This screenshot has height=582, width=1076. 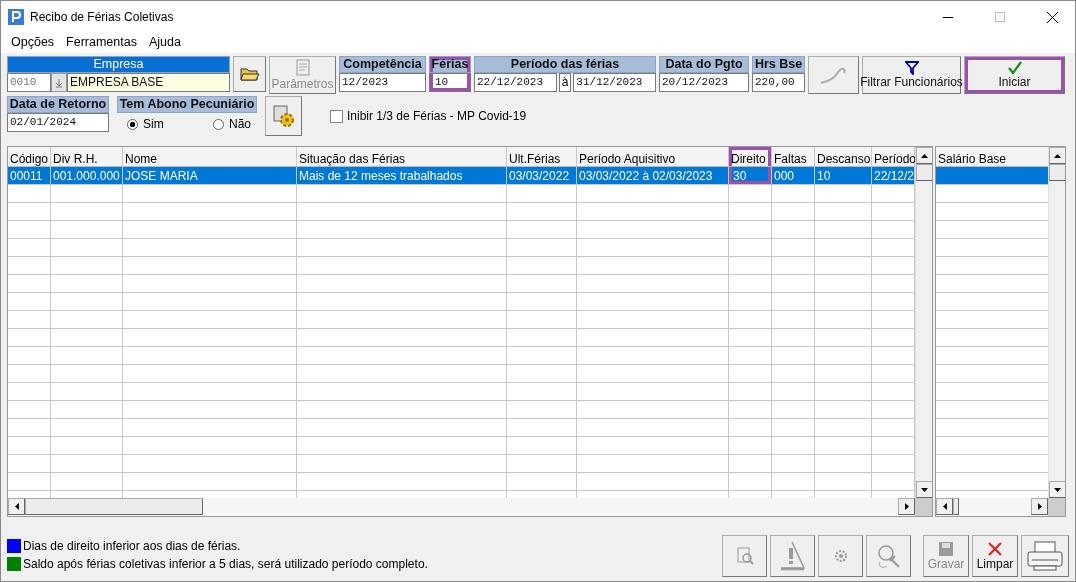 I want to click on filter-button: Filtrar Funcionários, so click(x=911, y=75).